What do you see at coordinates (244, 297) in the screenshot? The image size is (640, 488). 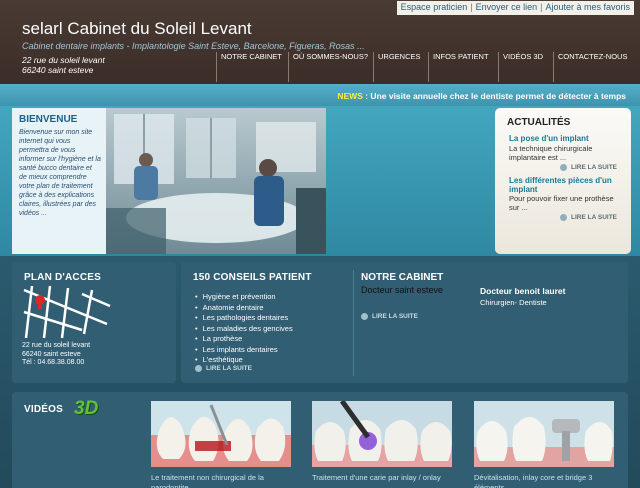 I see `conseil-link: Hygiène et prévention` at bounding box center [244, 297].